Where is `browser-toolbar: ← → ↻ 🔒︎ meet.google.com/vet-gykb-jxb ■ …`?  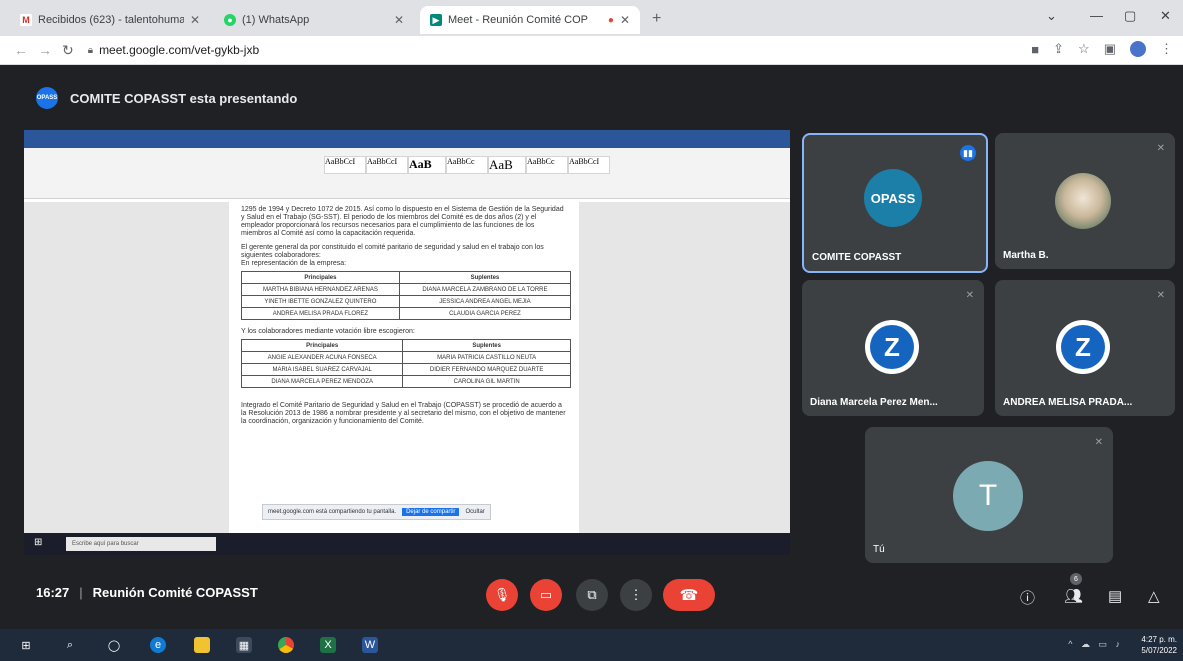 browser-toolbar: ← → ↻ 🔒︎ meet.google.com/vet-gykb-jxb ■ … is located at coordinates (591, 50).